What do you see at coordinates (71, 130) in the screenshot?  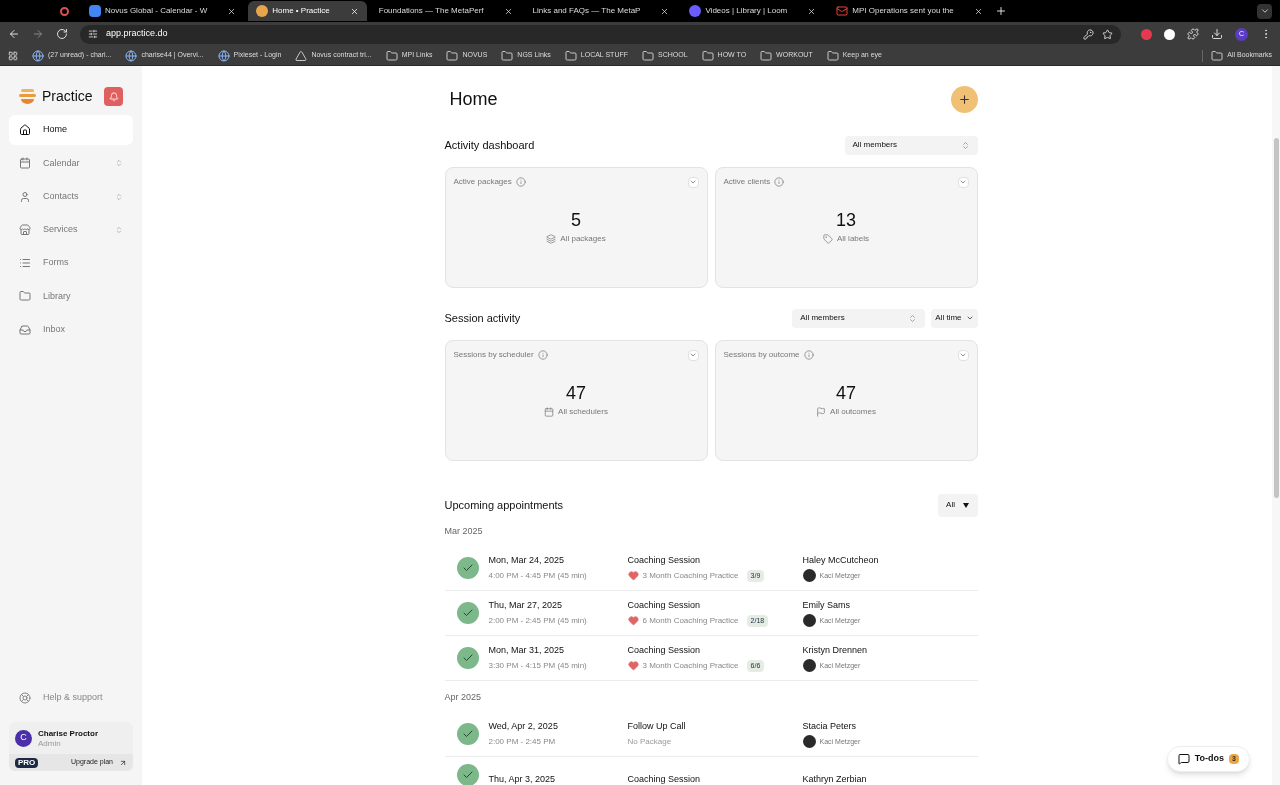 I see `nav-item: Home` at bounding box center [71, 130].